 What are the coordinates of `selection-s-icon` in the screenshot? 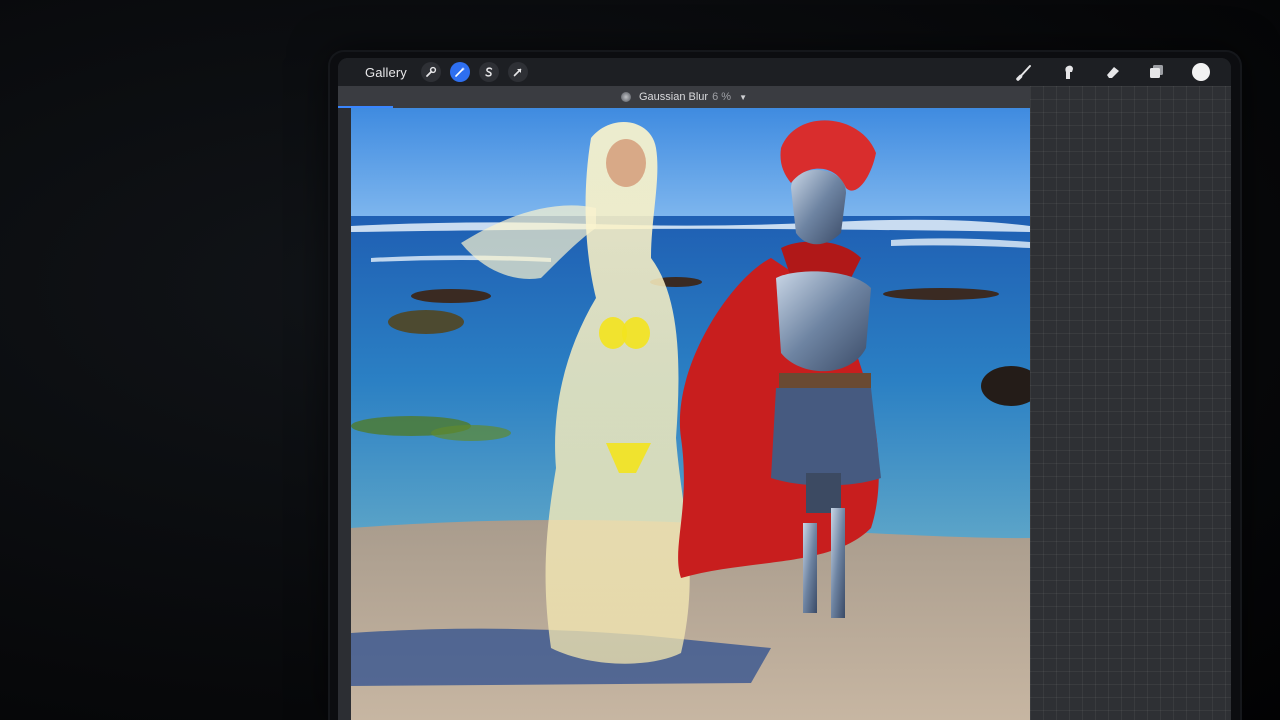 It's located at (489, 72).